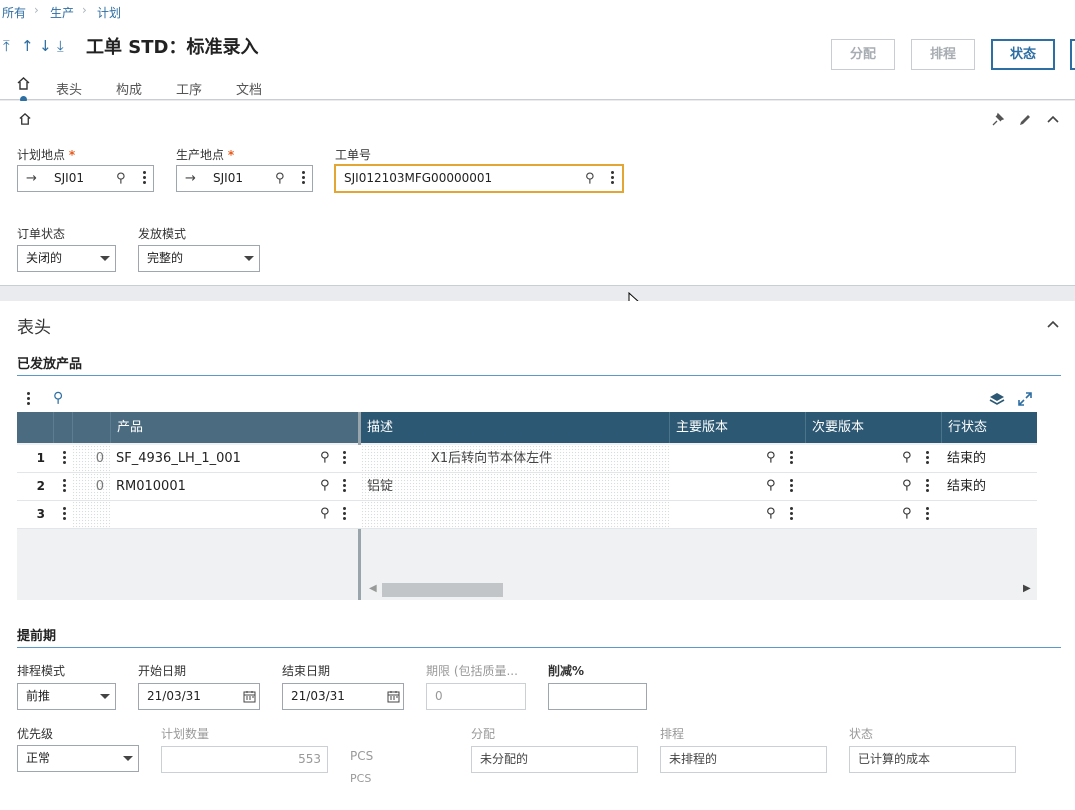 This screenshot has width=1075, height=810. What do you see at coordinates (28, 399) in the screenshot?
I see `grid-menu-icon` at bounding box center [28, 399].